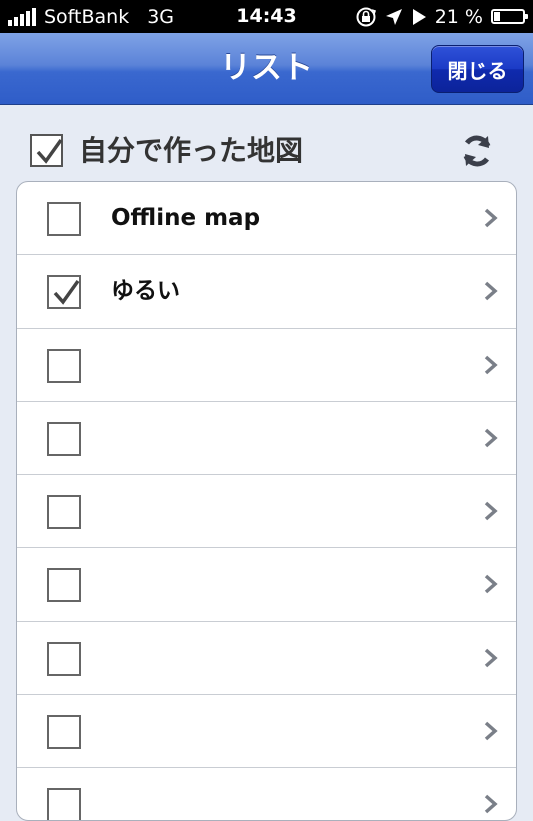 Image resolution: width=533 pixels, height=821 pixels. Describe the element at coordinates (266, 219) in the screenshot. I see `list-item: Offline map` at that location.